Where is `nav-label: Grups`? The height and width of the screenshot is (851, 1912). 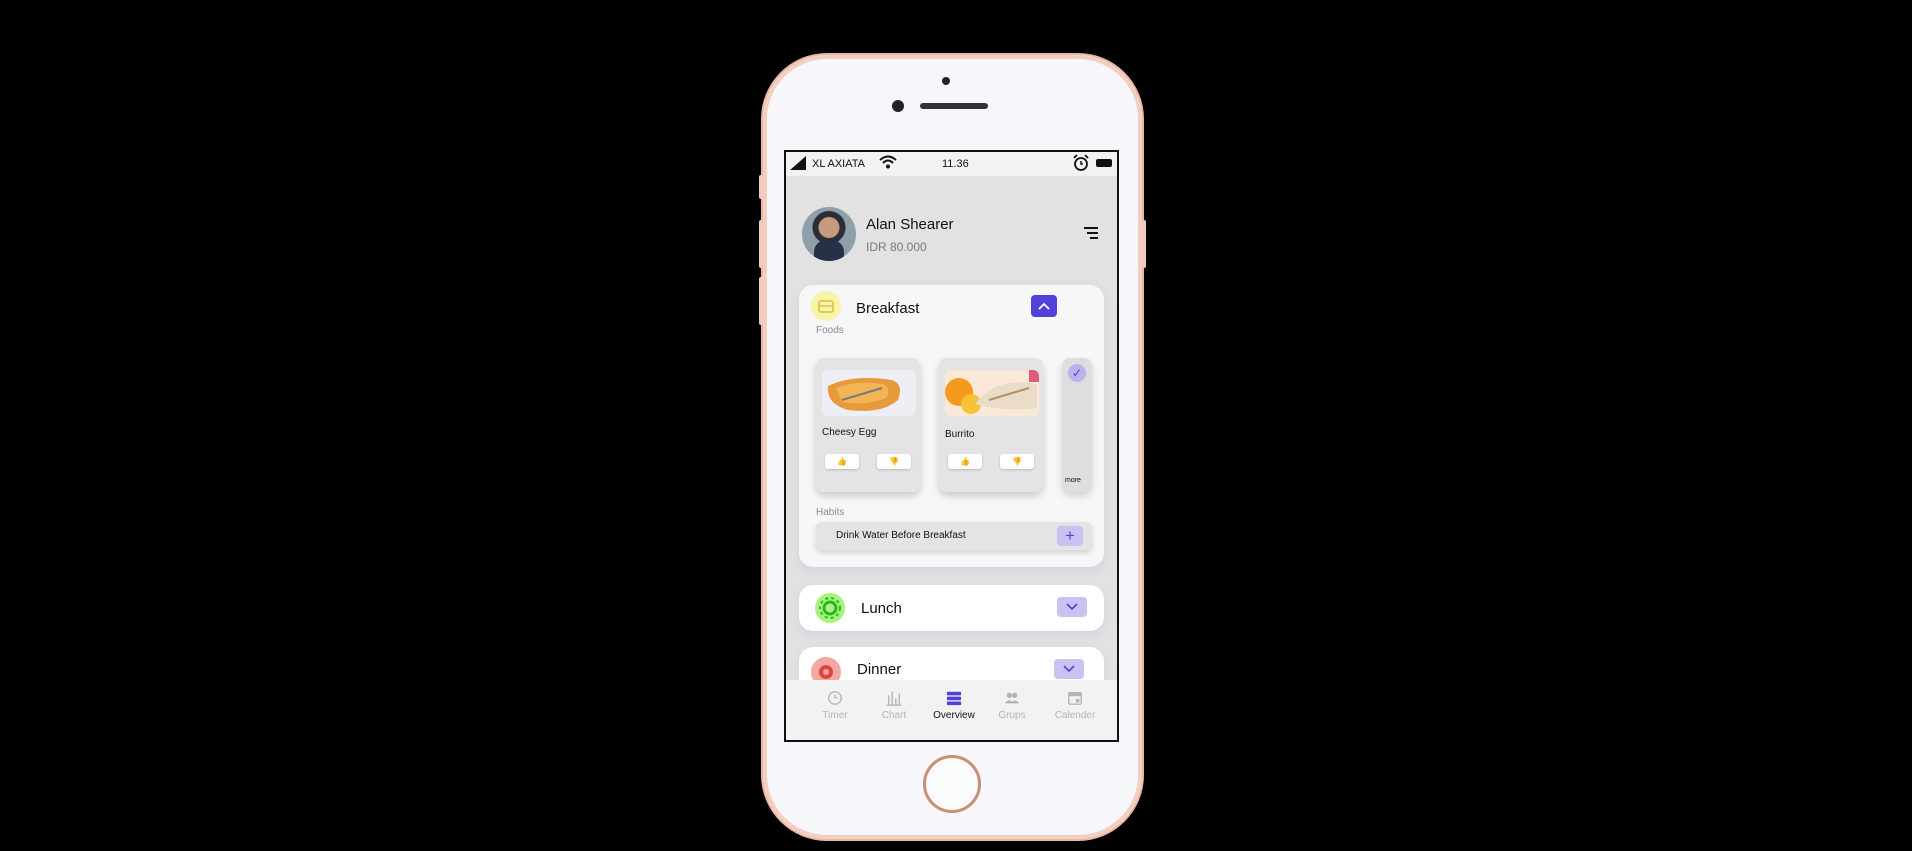 nav-label: Grups is located at coordinates (1012, 715).